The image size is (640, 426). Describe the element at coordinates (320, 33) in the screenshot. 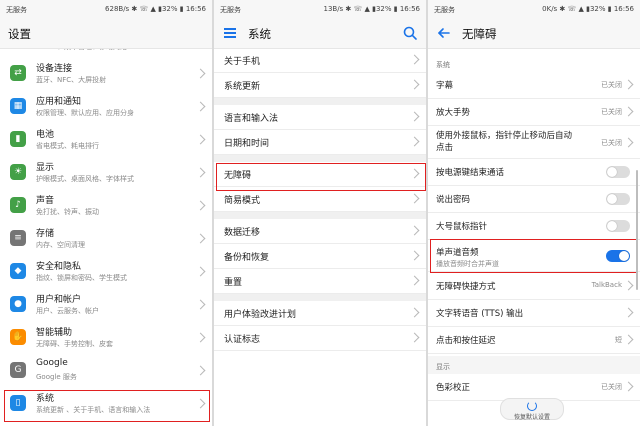

I see `system-header: 系统` at that location.